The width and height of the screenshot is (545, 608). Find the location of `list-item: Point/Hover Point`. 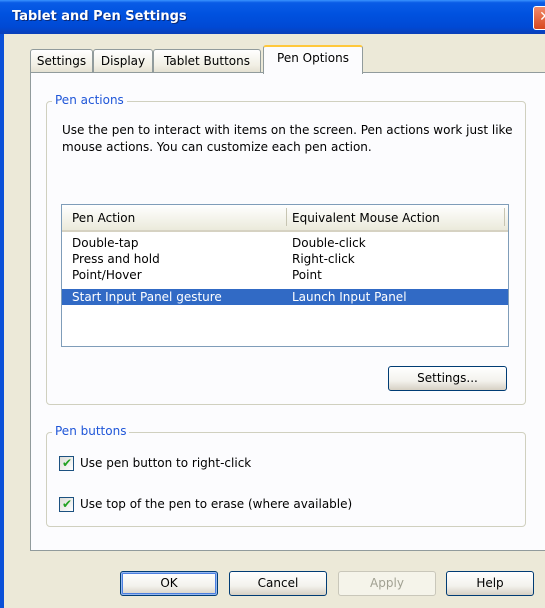

list-item: Point/Hover Point is located at coordinates (285, 275).